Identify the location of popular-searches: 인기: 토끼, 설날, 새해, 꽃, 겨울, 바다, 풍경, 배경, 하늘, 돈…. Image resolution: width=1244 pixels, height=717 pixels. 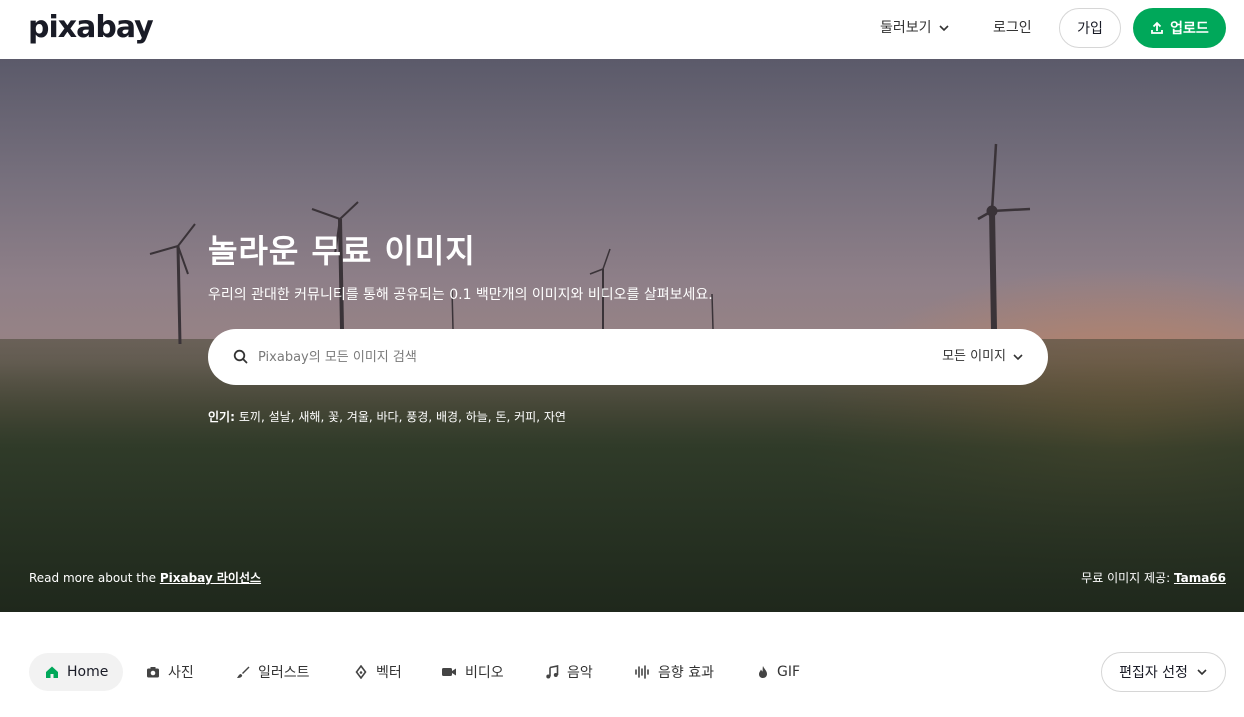
(387, 417).